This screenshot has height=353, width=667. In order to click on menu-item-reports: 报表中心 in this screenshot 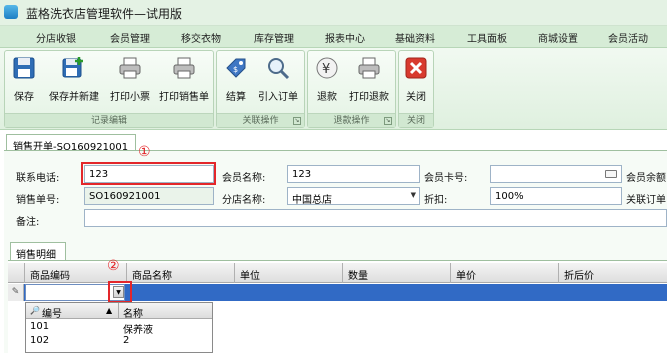, I will do `click(345, 37)`.